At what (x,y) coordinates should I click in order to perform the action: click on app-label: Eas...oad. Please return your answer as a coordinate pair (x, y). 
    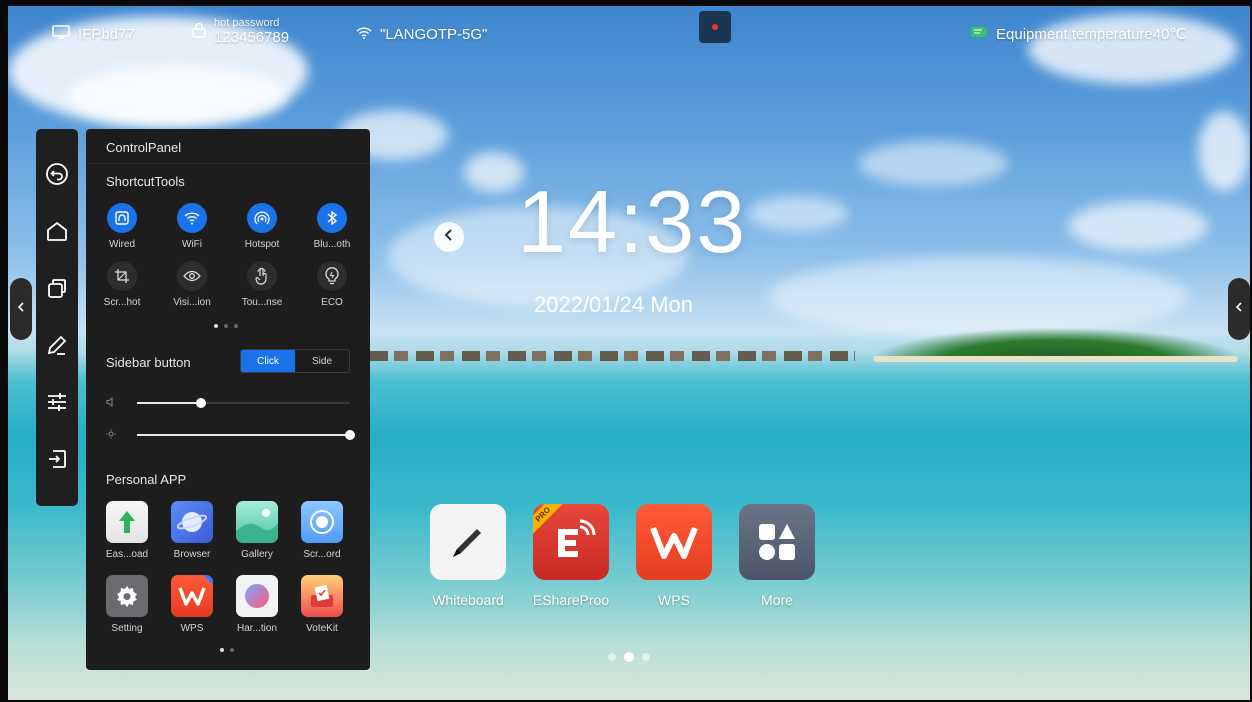
    Looking at the image, I should click on (127, 554).